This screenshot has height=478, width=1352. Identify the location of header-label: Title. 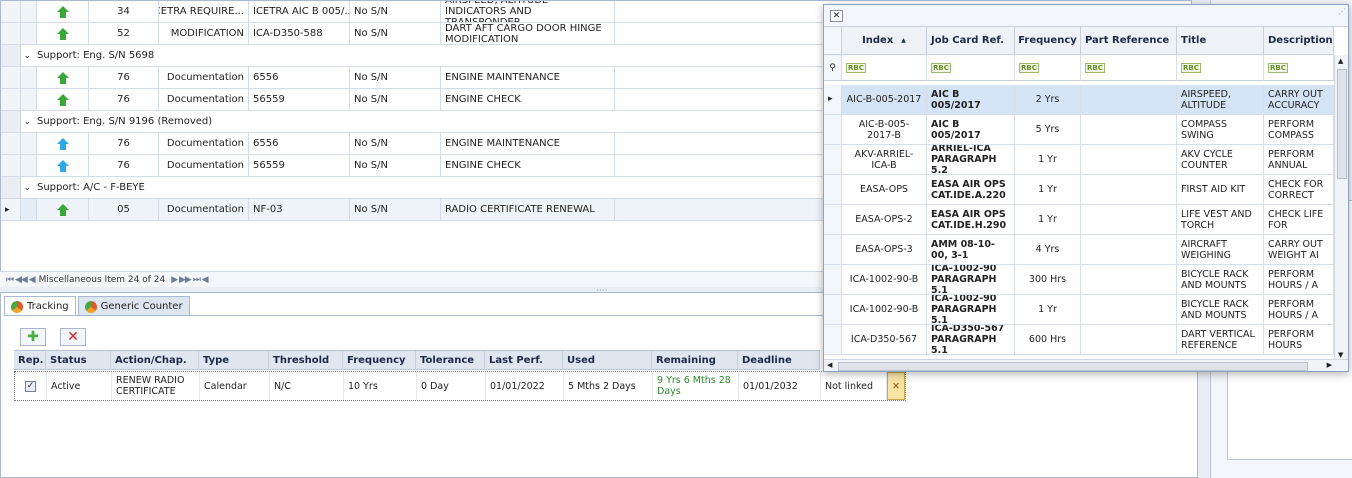
(1194, 40).